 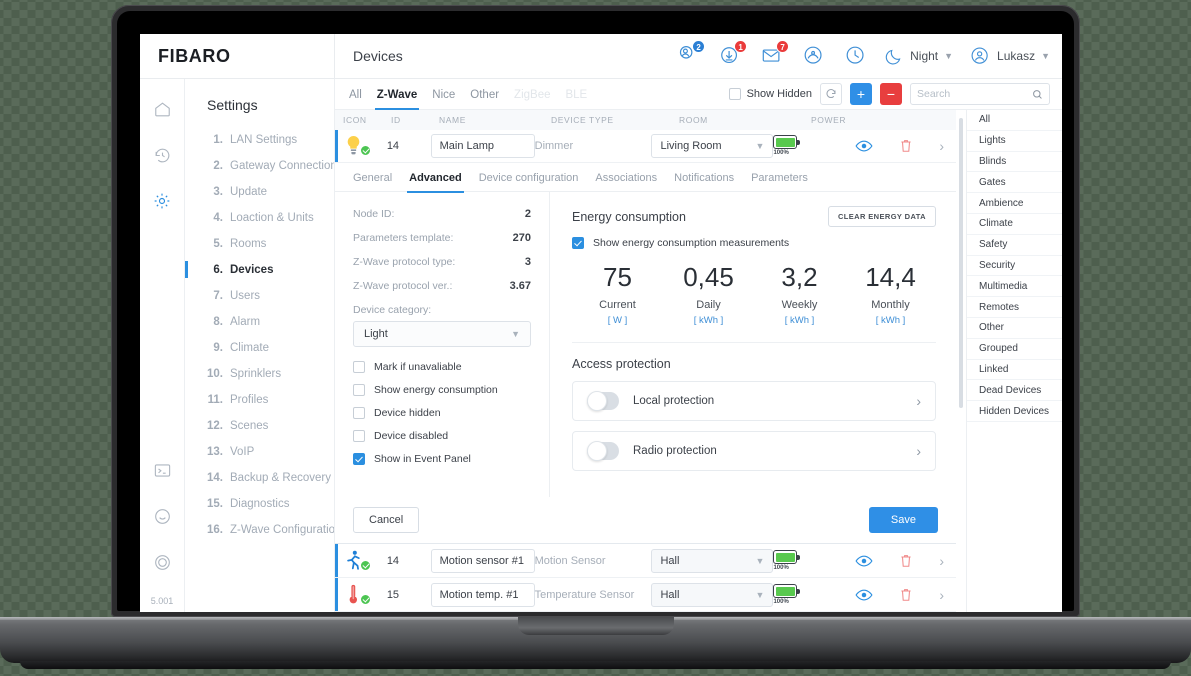 What do you see at coordinates (770, 94) in the screenshot?
I see `show-hidden-toggle: Show Hidden` at bounding box center [770, 94].